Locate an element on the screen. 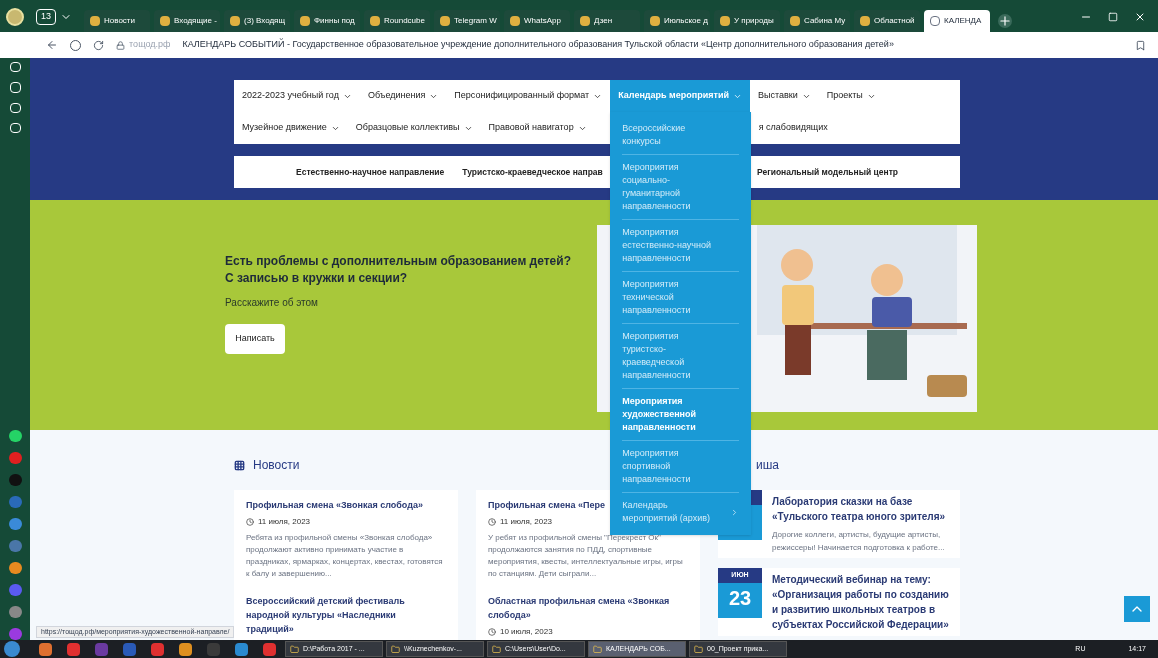 The width and height of the screenshot is (1158, 658). news-title: Профильная смена «Звонкая слобода» is located at coordinates (346, 505).